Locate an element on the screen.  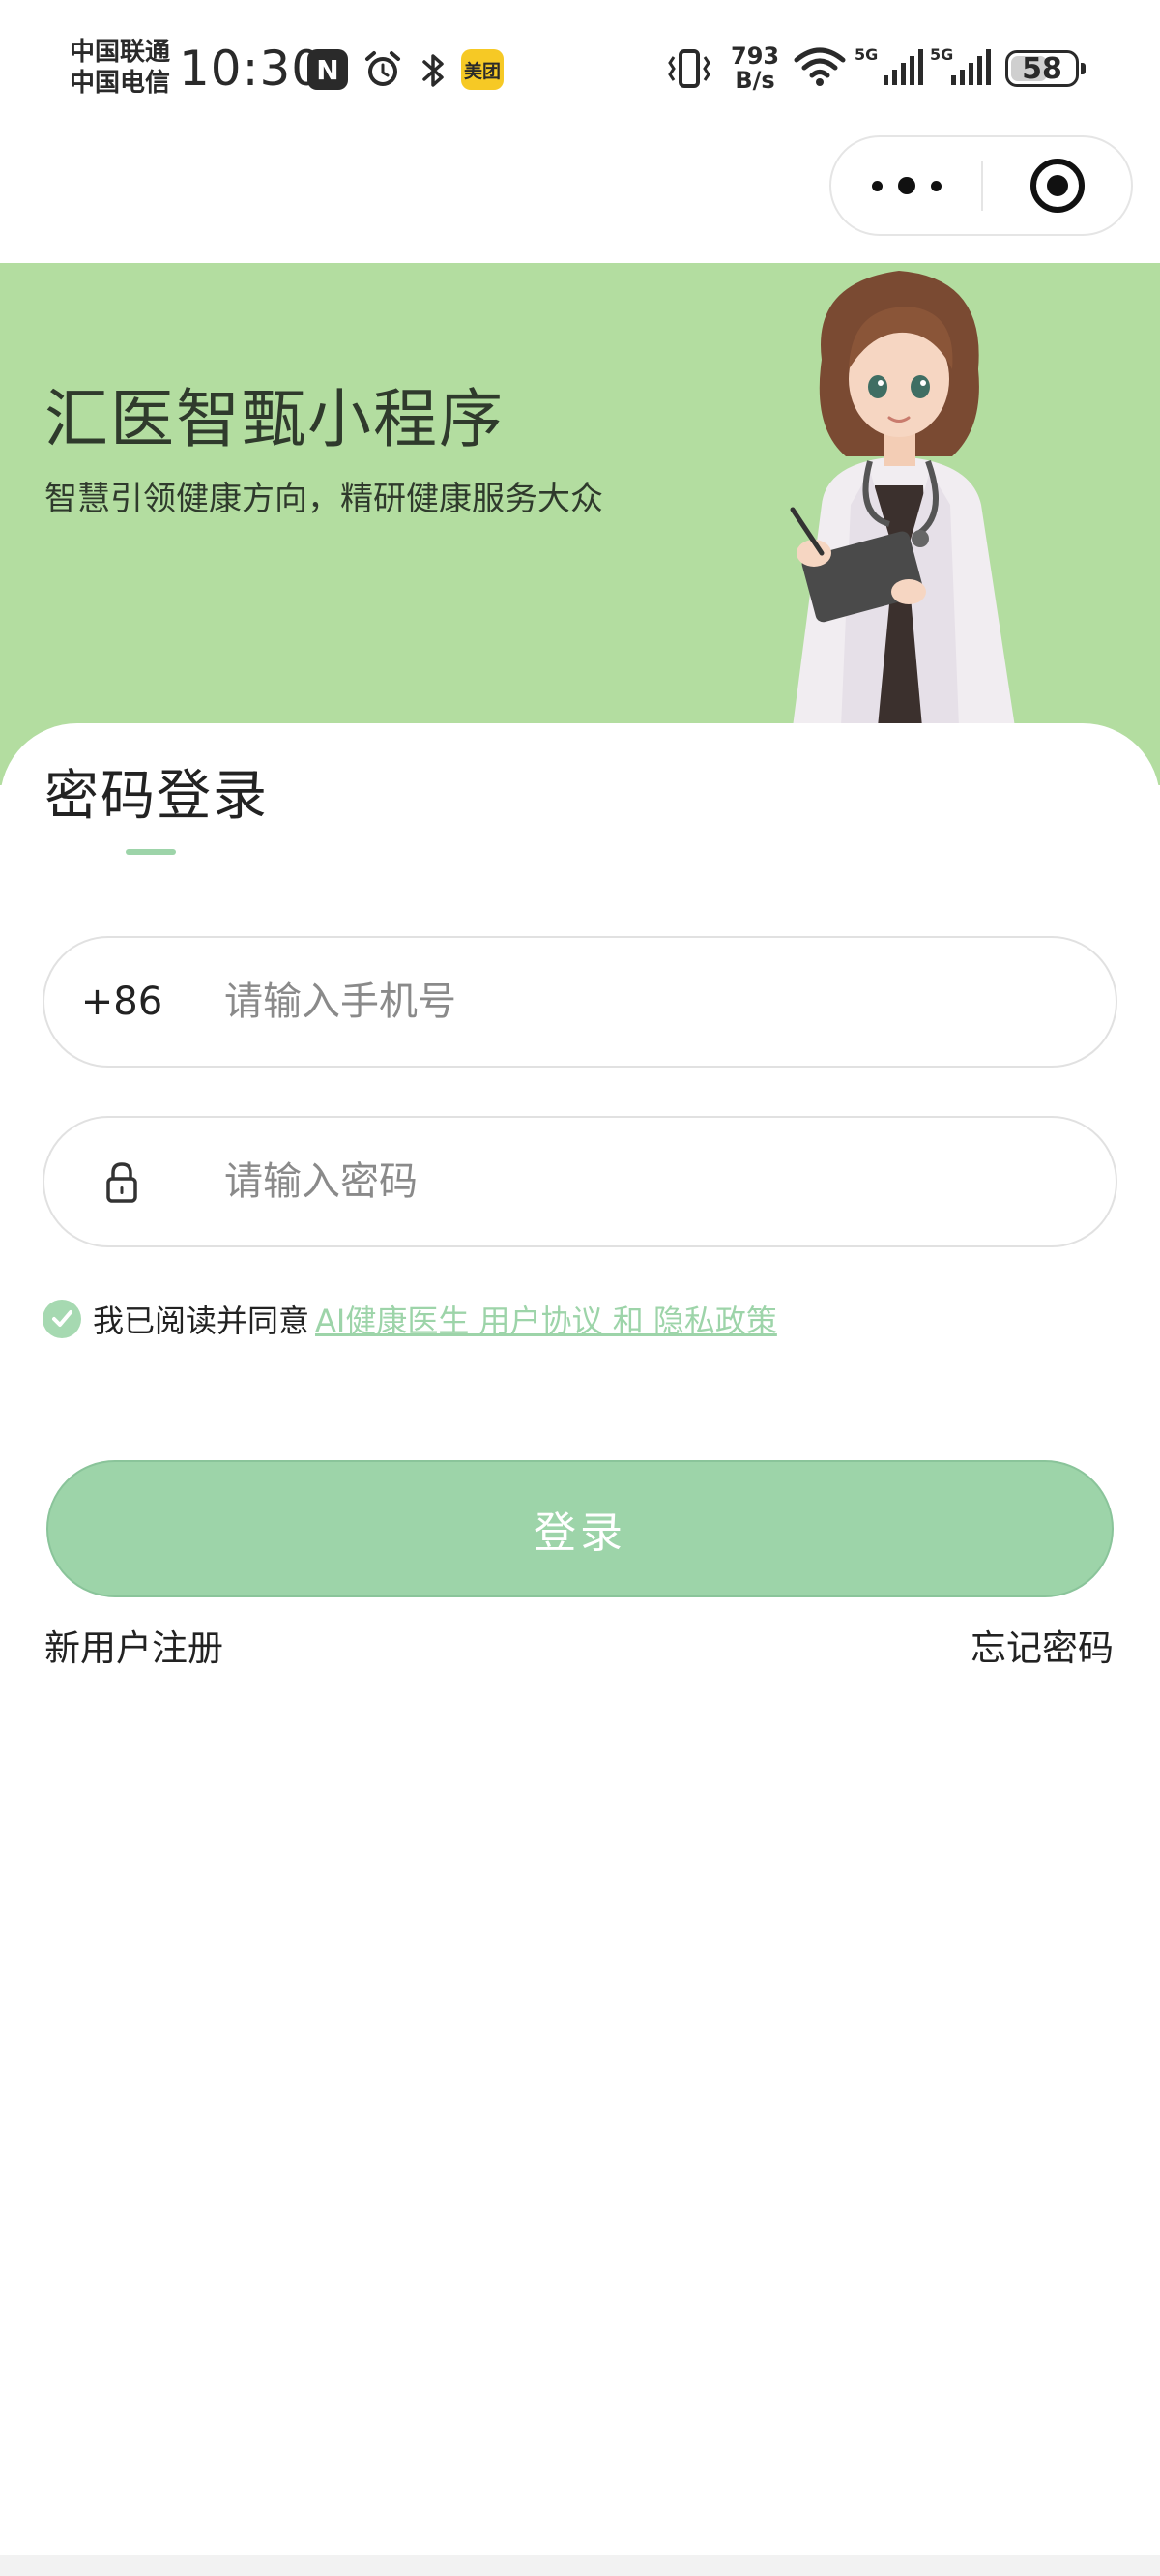
agreement-checkbox is located at coordinates (62, 1319).